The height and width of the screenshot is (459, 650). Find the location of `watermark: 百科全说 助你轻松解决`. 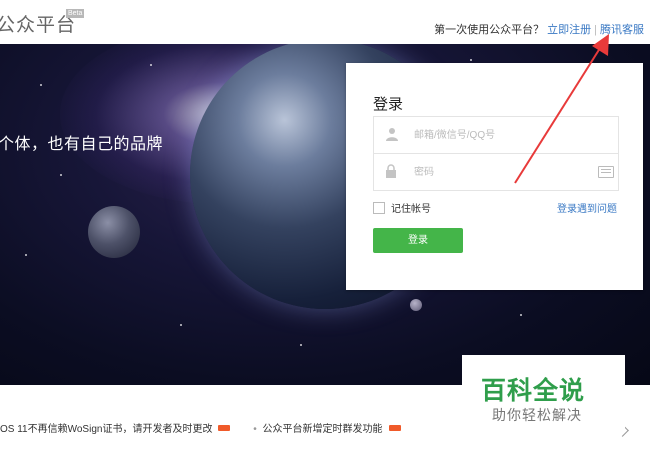

watermark: 百科全说 助你轻松解决 is located at coordinates (543, 393).